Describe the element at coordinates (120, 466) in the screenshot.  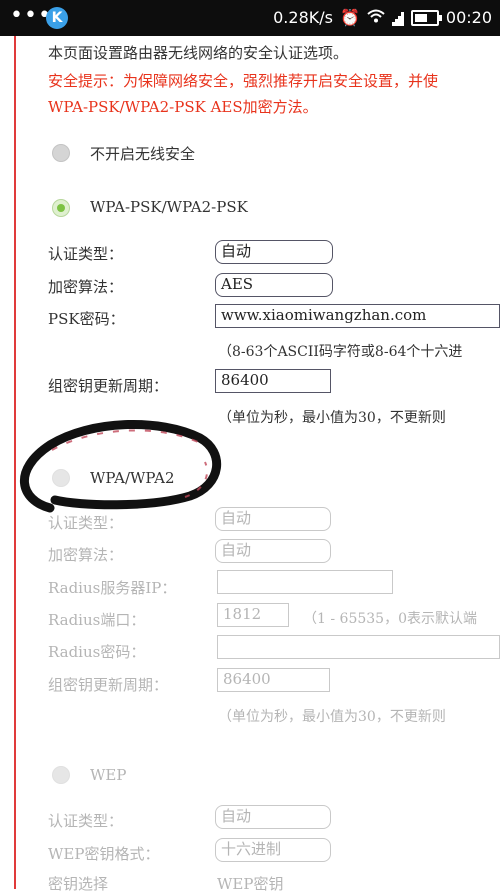
I see `scribble-annotation` at that location.